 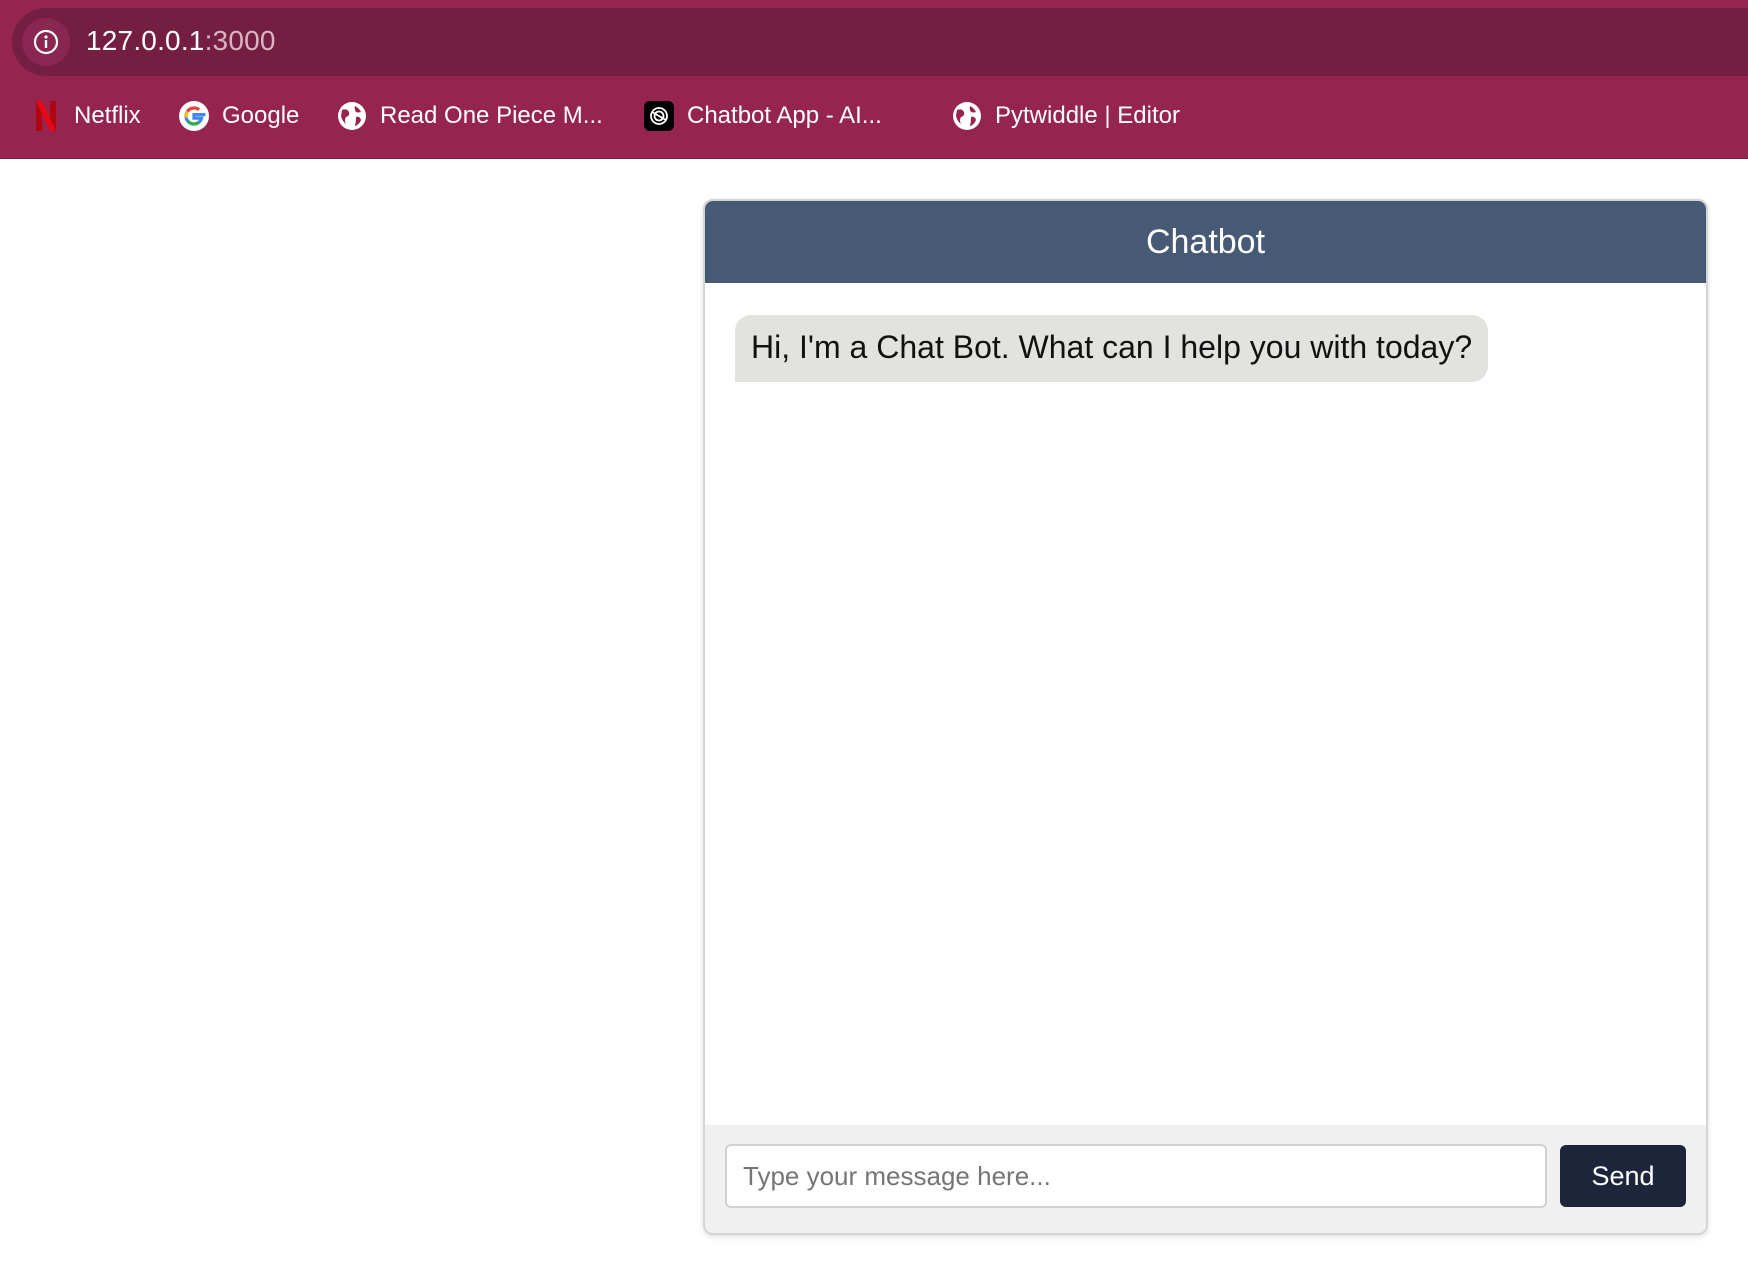 I want to click on bookmark-netflix: Netflix, so click(x=85, y=116).